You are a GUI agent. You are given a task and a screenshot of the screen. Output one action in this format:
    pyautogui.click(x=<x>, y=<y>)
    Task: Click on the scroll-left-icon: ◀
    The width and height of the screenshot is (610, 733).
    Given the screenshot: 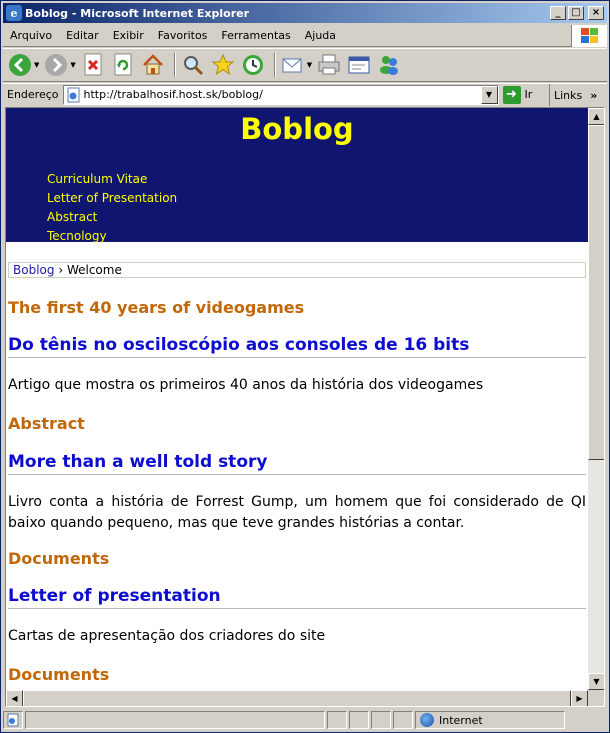 What is the action you would take?
    pyautogui.click(x=14, y=698)
    